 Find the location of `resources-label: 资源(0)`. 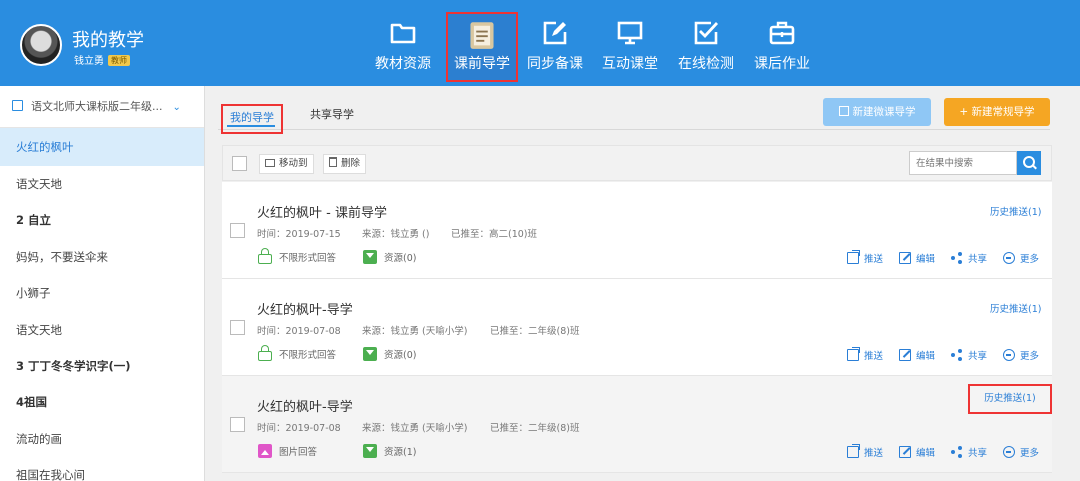

resources-label: 资源(0) is located at coordinates (400, 258).